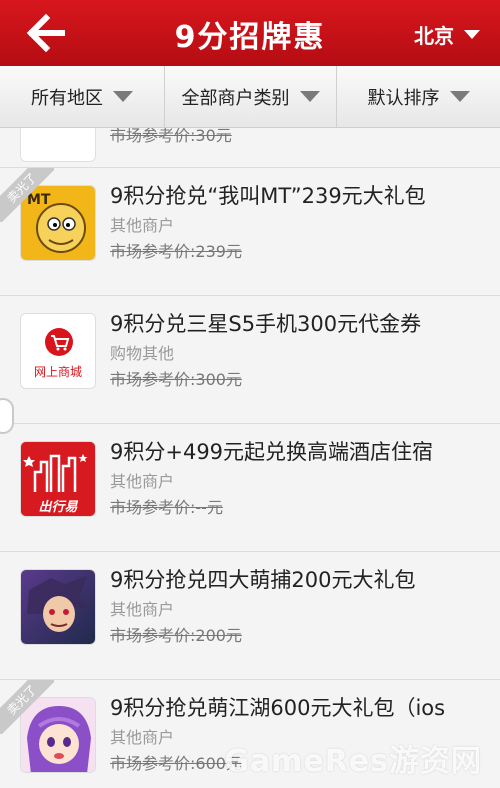  Describe the element at coordinates (268, 196) in the screenshot. I see `item-title: 9积分抢兑“我叫MT”239元大礼包` at that location.